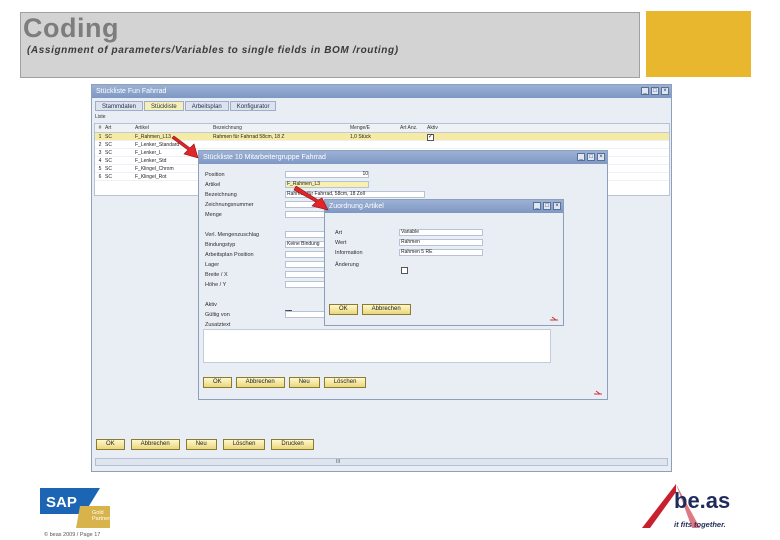  What do you see at coordinates (213, 215) in the screenshot?
I see `label-menge: Menge` at bounding box center [213, 215].